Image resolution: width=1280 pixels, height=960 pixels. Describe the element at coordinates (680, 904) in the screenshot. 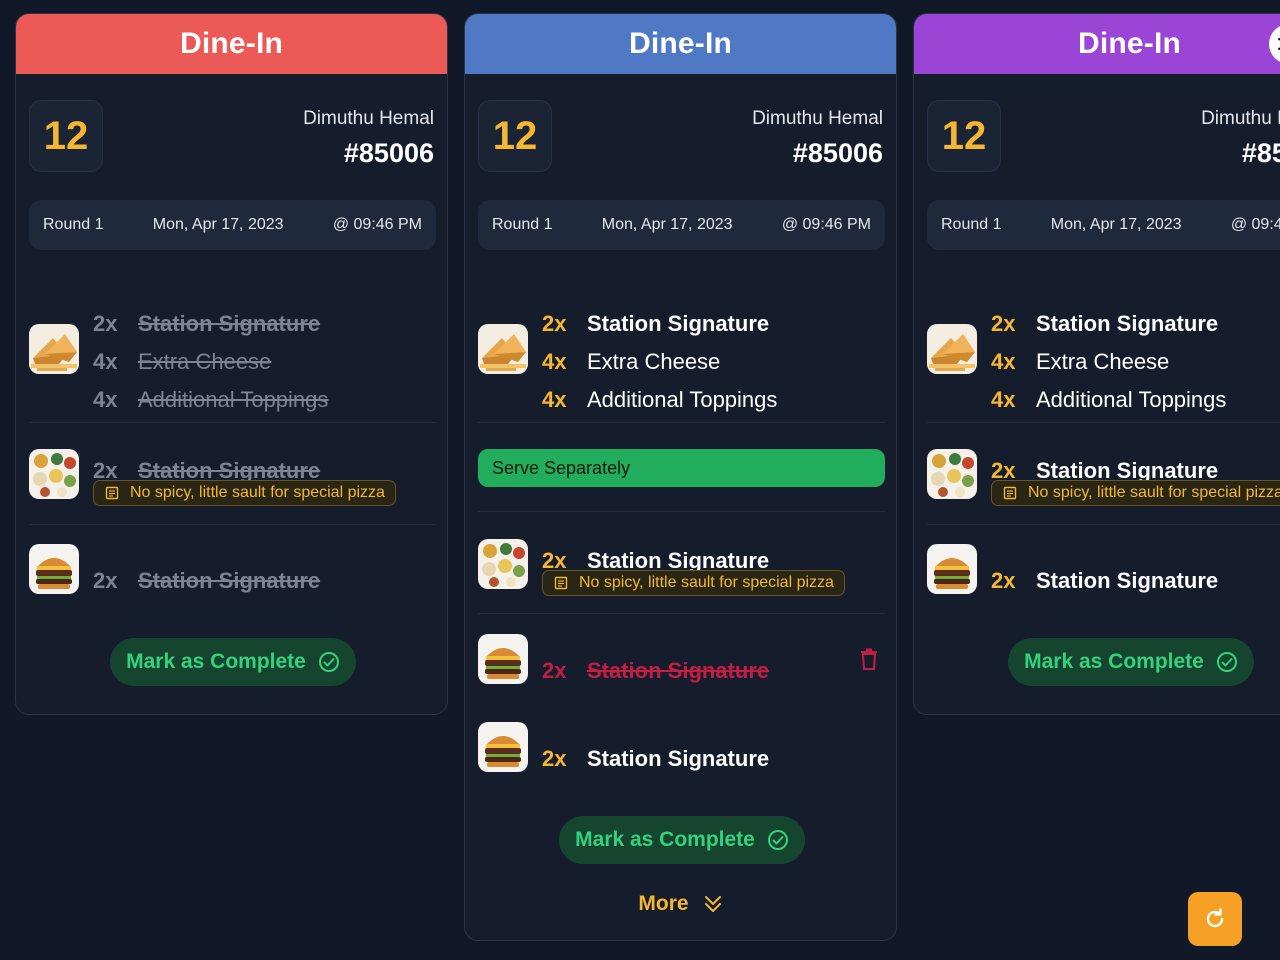

I see `more-button: More` at that location.